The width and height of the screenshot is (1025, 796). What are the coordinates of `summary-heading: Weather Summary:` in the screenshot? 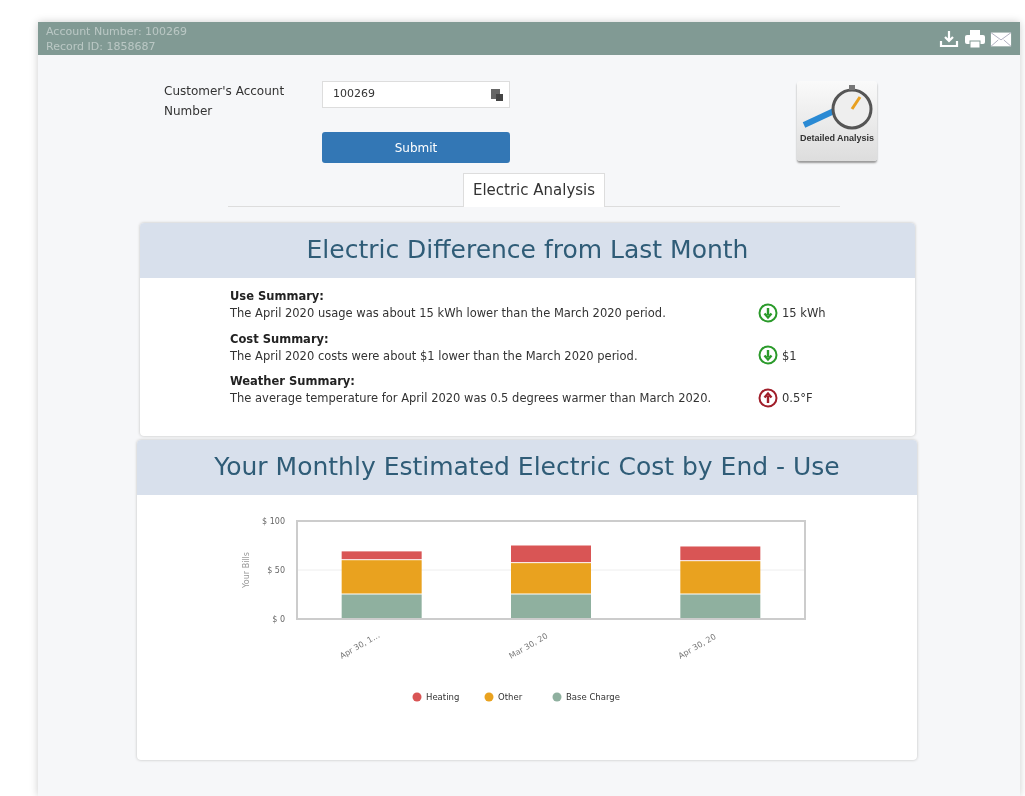 It's located at (293, 381).